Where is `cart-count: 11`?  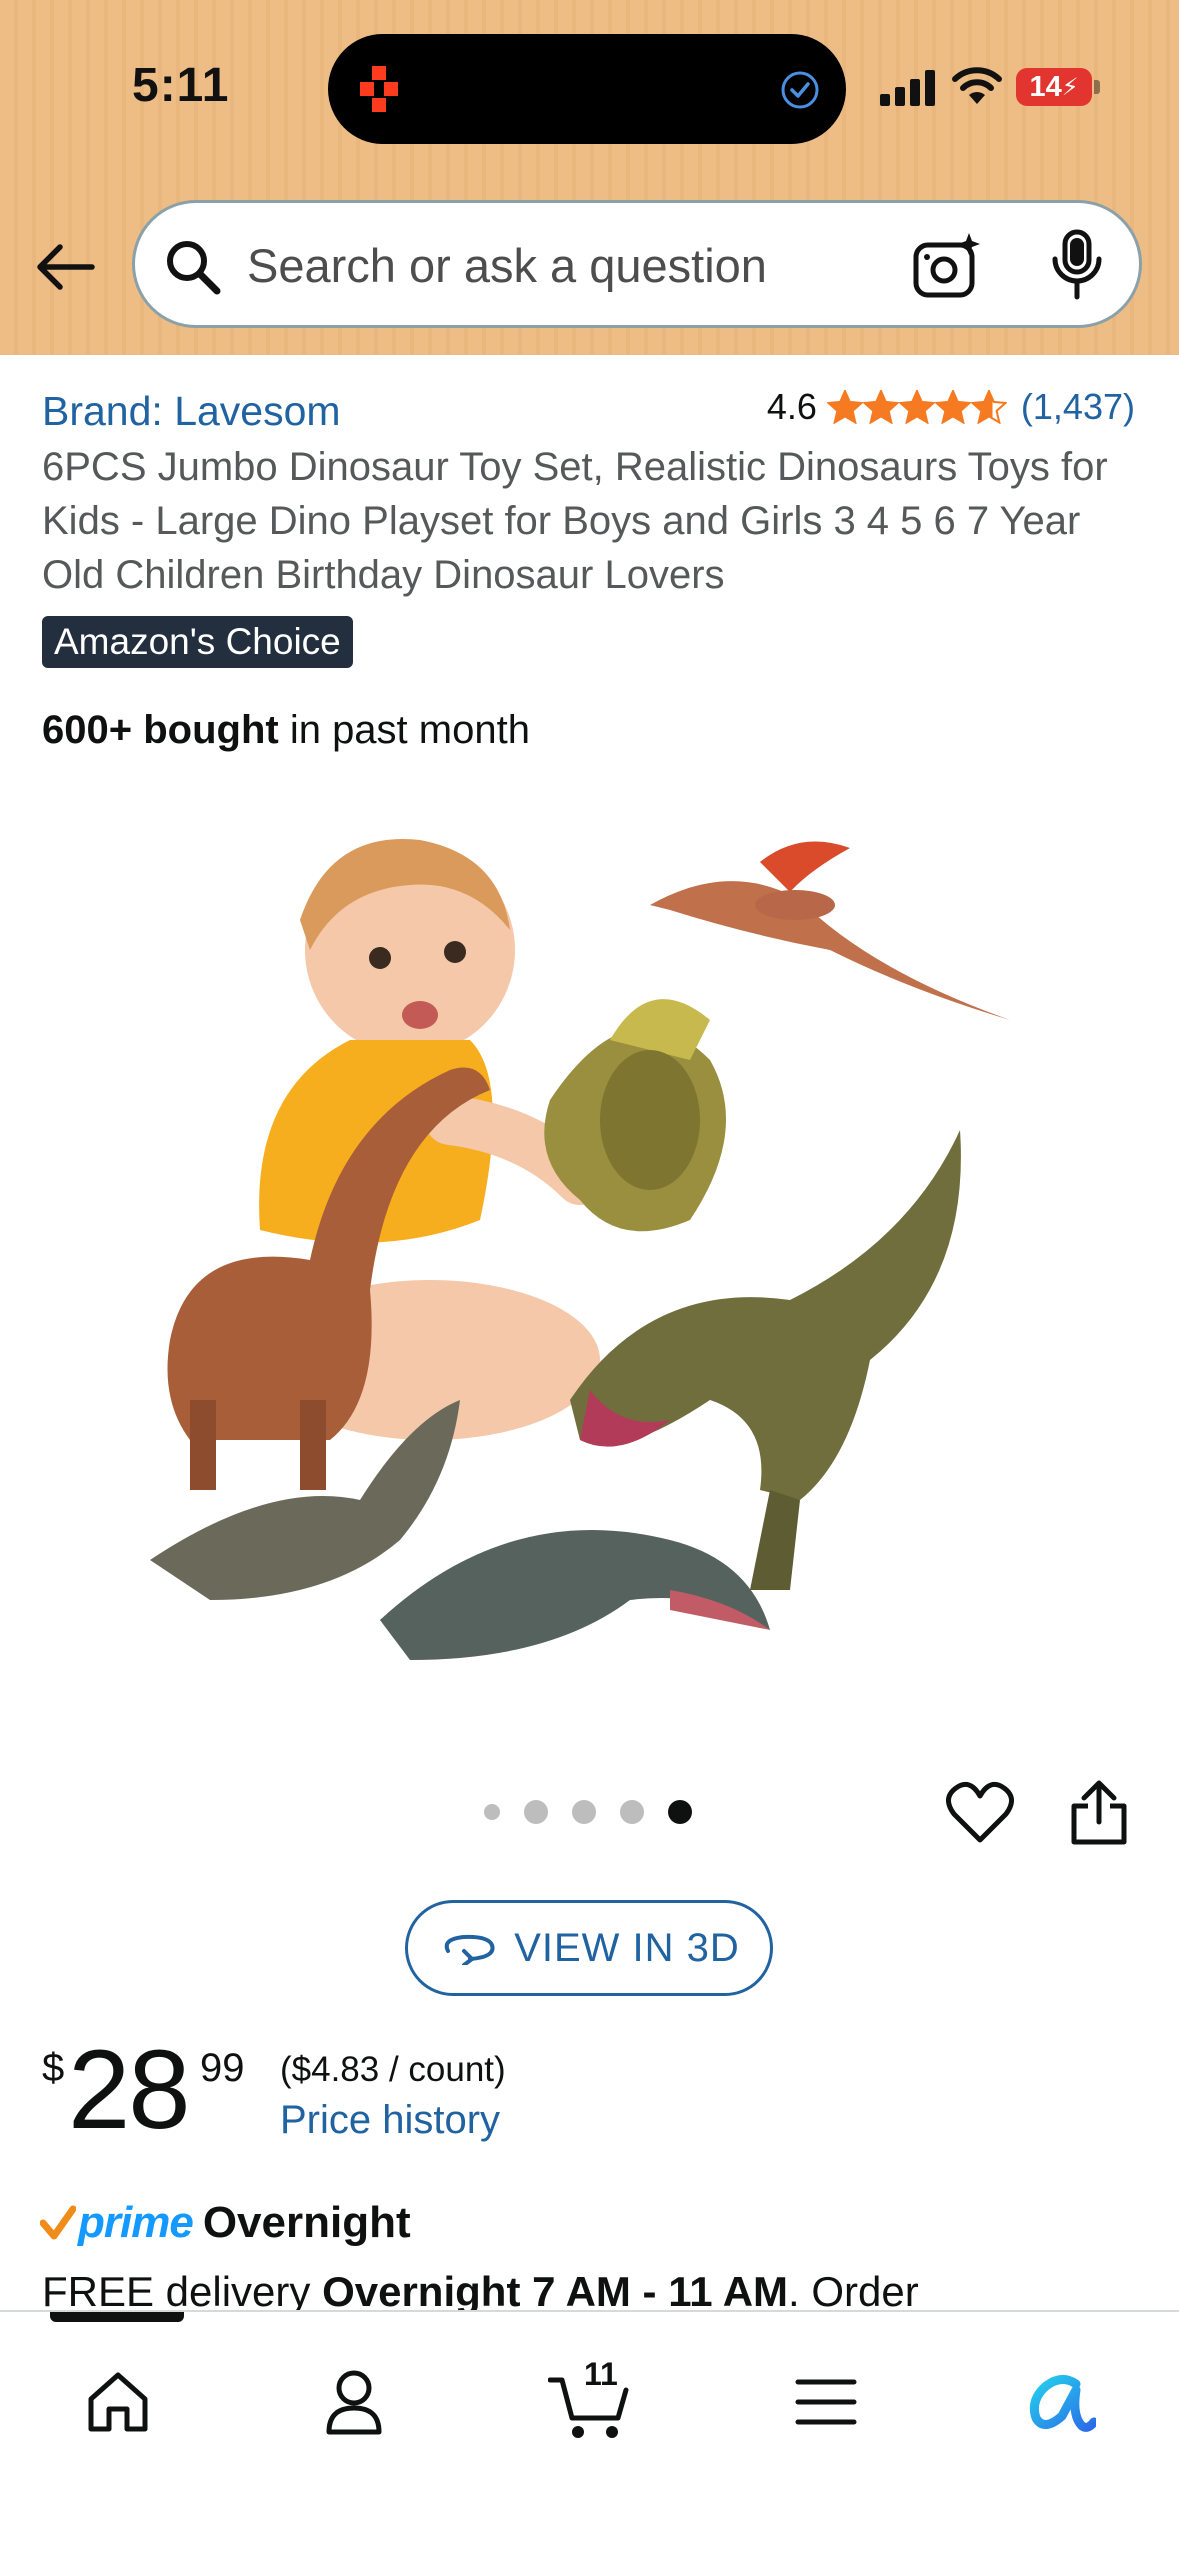 cart-count: 11 is located at coordinates (601, 2374).